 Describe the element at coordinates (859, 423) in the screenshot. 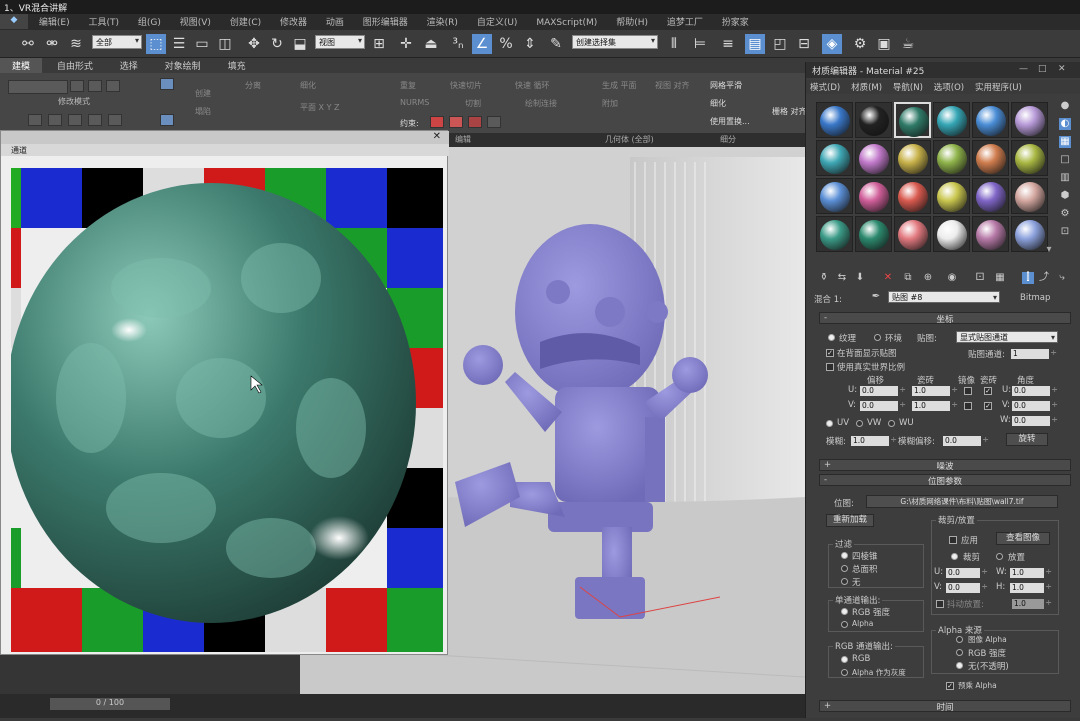

I see `vw-radio` at that location.